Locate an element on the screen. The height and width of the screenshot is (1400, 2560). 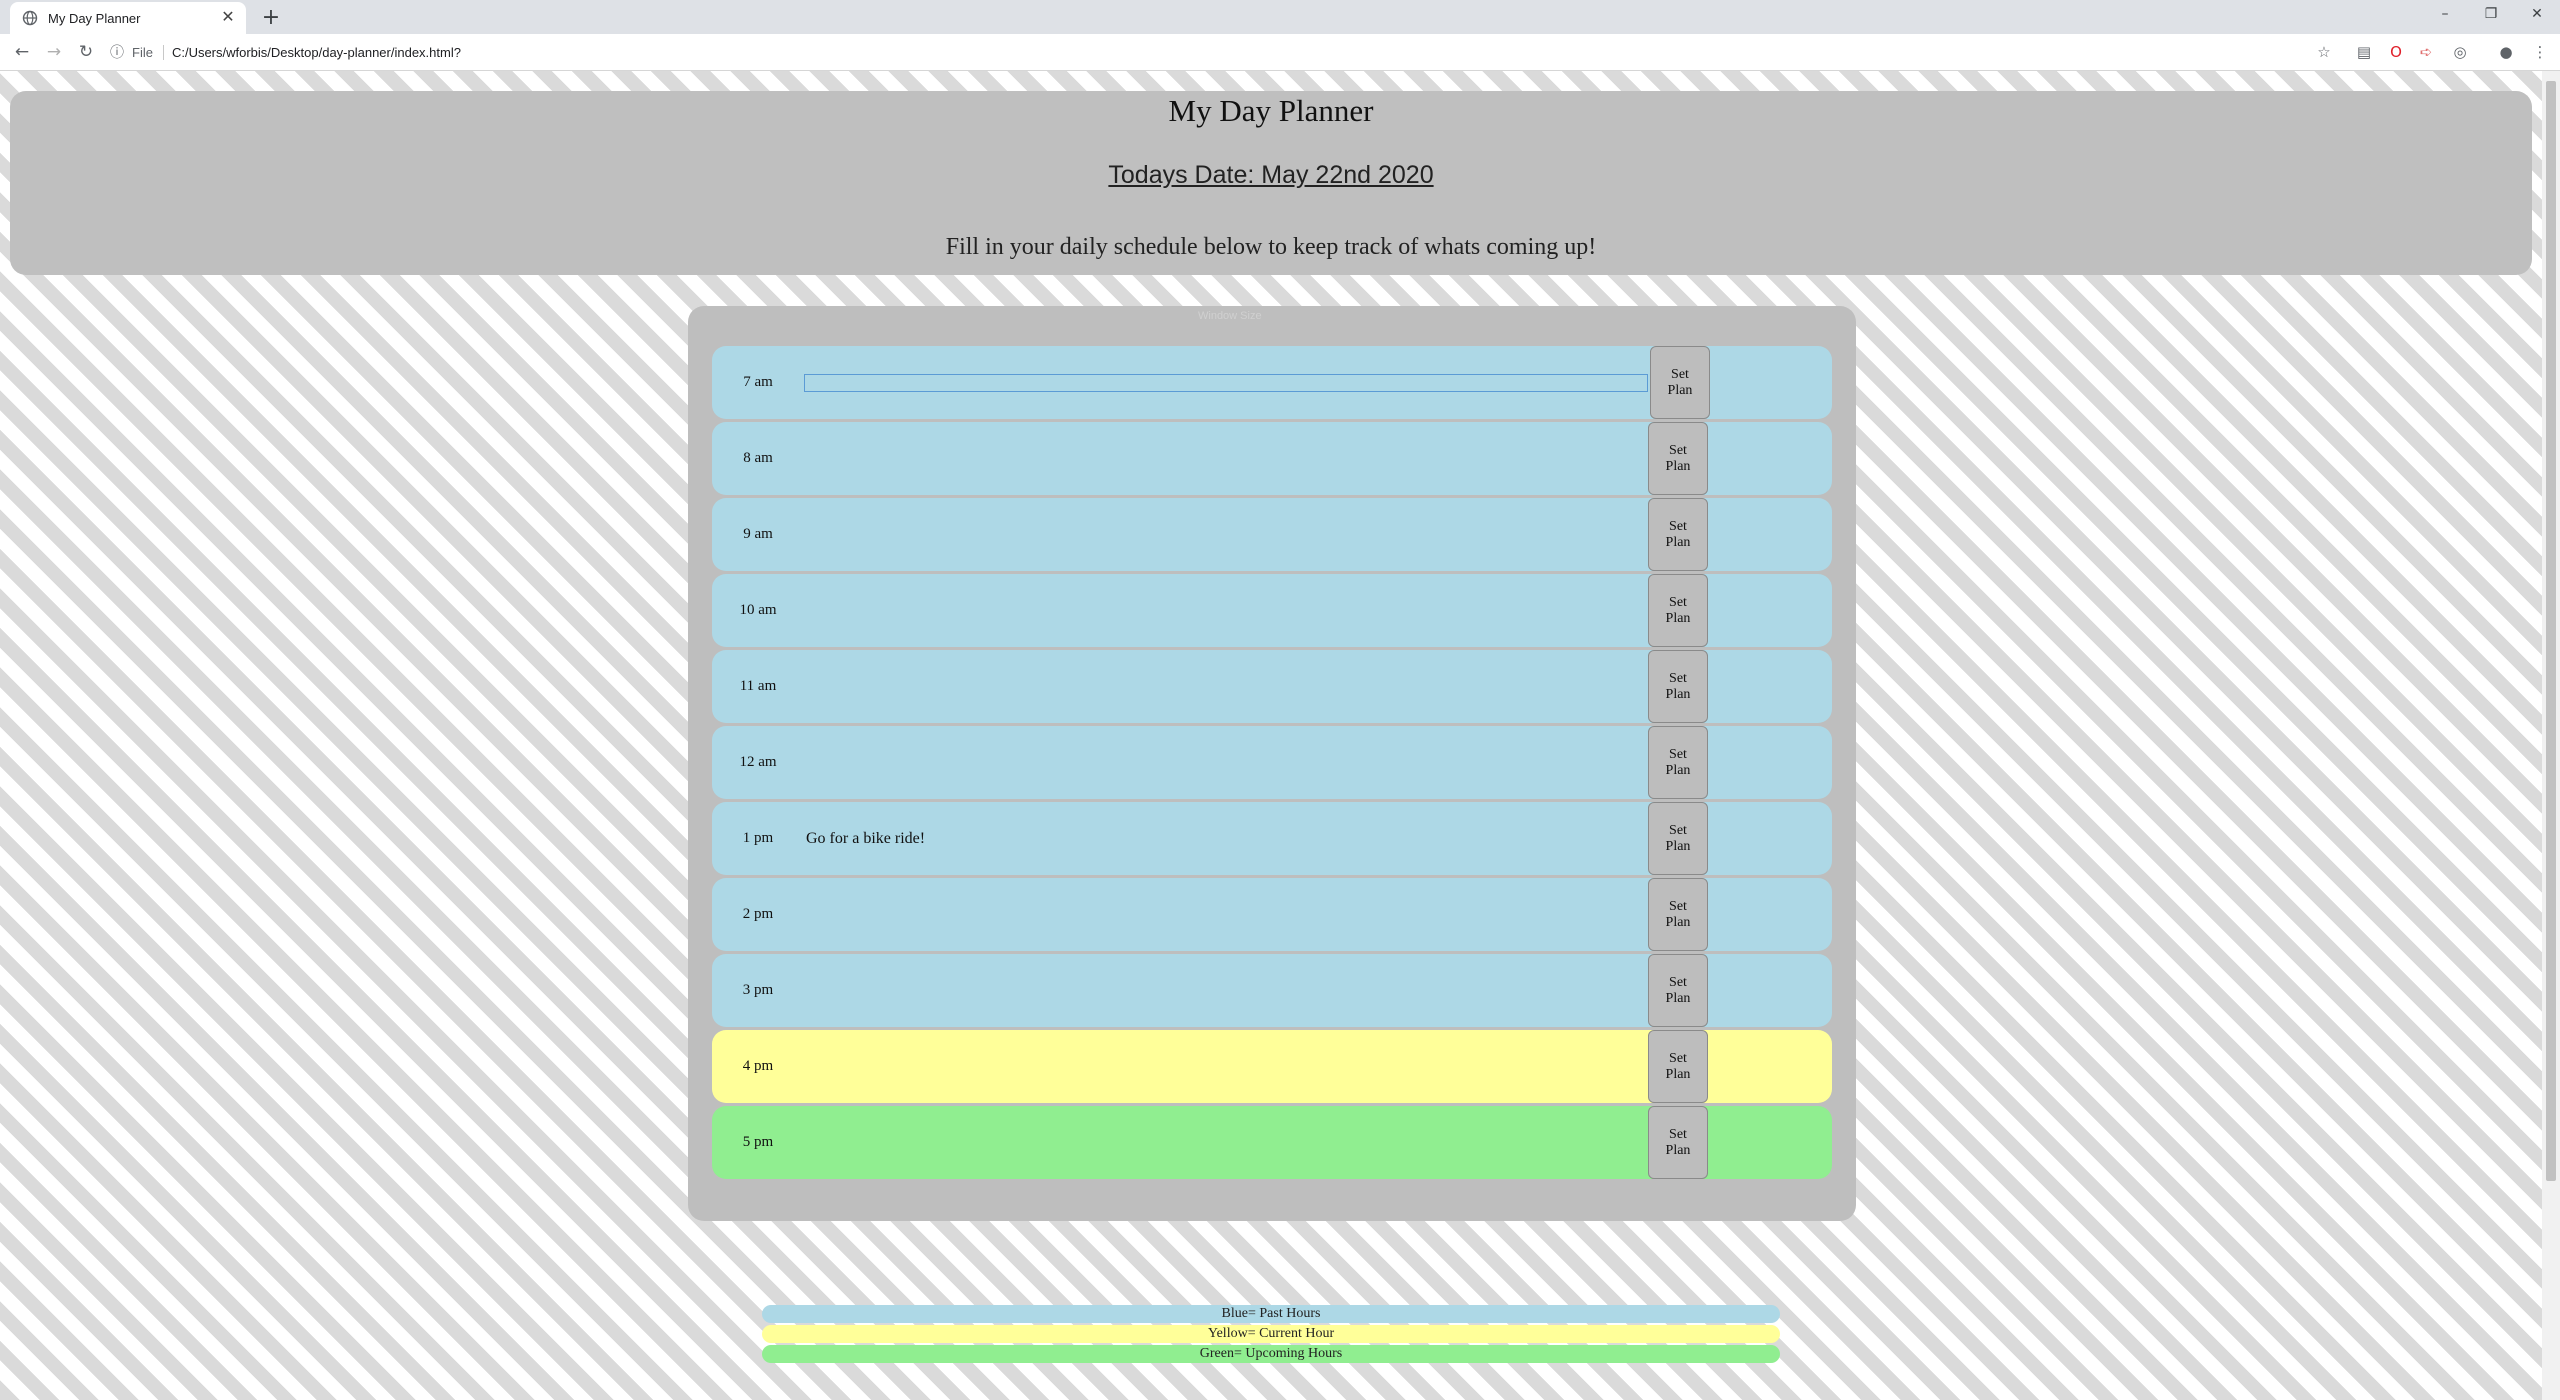
hour-label: 10 am is located at coordinates (758, 610).